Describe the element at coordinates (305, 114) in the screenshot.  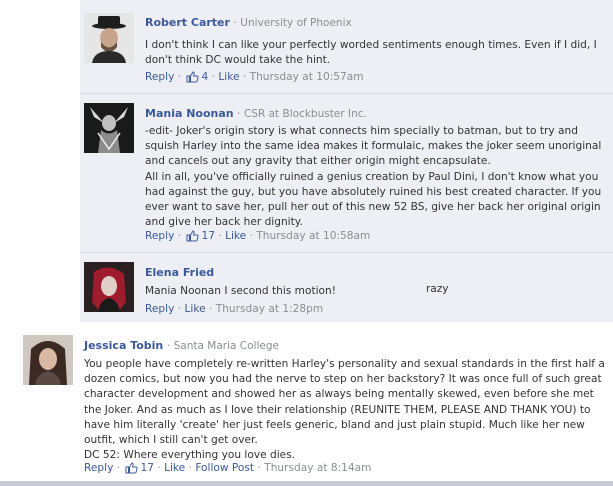
I see `author-affiliation: CSR at Blockbuster Inc.` at that location.